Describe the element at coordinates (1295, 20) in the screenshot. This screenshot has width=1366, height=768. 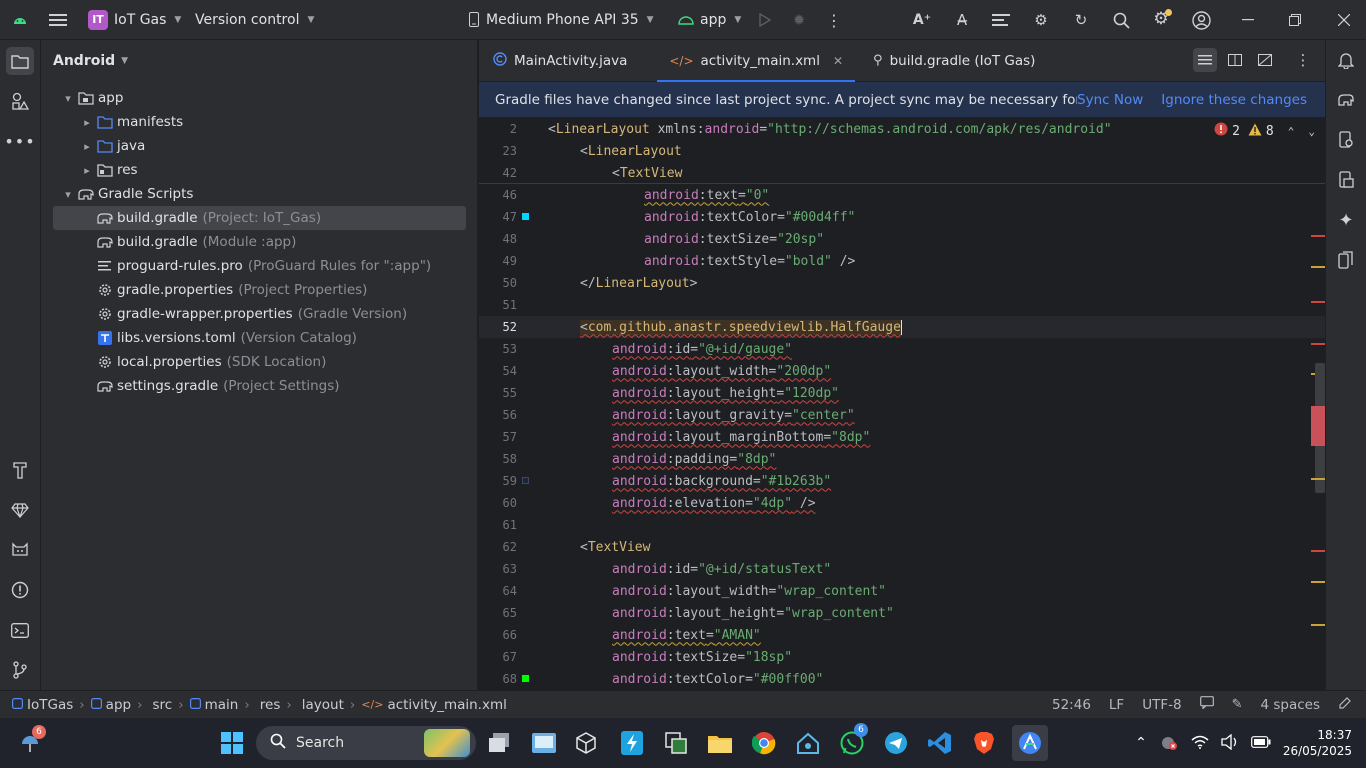
I see `restore-window-icon` at that location.